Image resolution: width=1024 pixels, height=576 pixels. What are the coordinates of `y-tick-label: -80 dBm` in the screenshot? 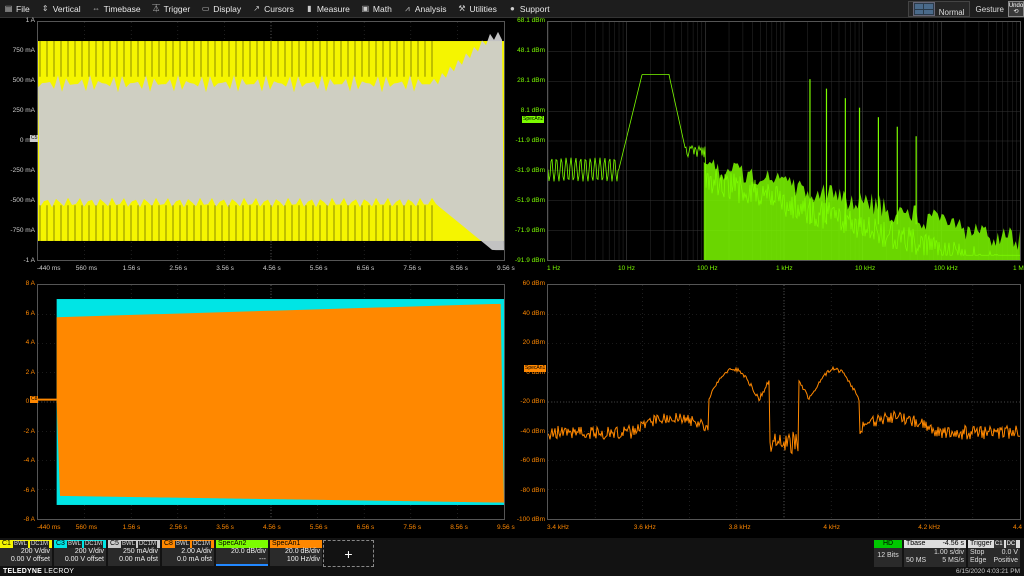 It's located at (529, 490).